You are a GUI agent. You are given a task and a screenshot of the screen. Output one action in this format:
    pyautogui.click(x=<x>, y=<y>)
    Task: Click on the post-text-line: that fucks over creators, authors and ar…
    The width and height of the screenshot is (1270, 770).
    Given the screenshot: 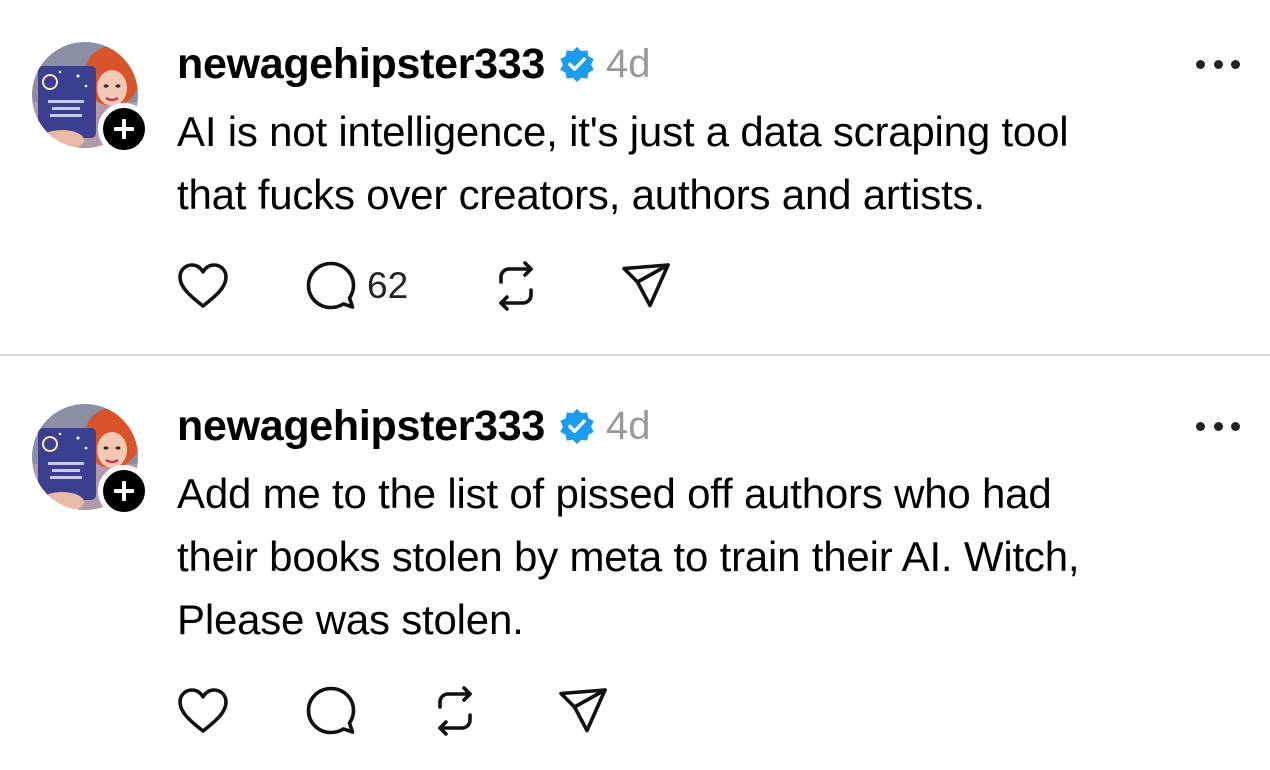 What is the action you would take?
    pyautogui.click(x=581, y=194)
    